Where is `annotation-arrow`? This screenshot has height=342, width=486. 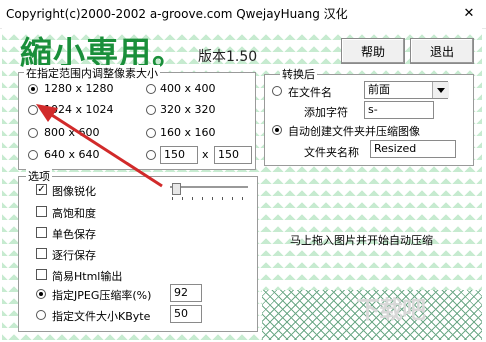 annotation-arrow is located at coordinates (99, 146).